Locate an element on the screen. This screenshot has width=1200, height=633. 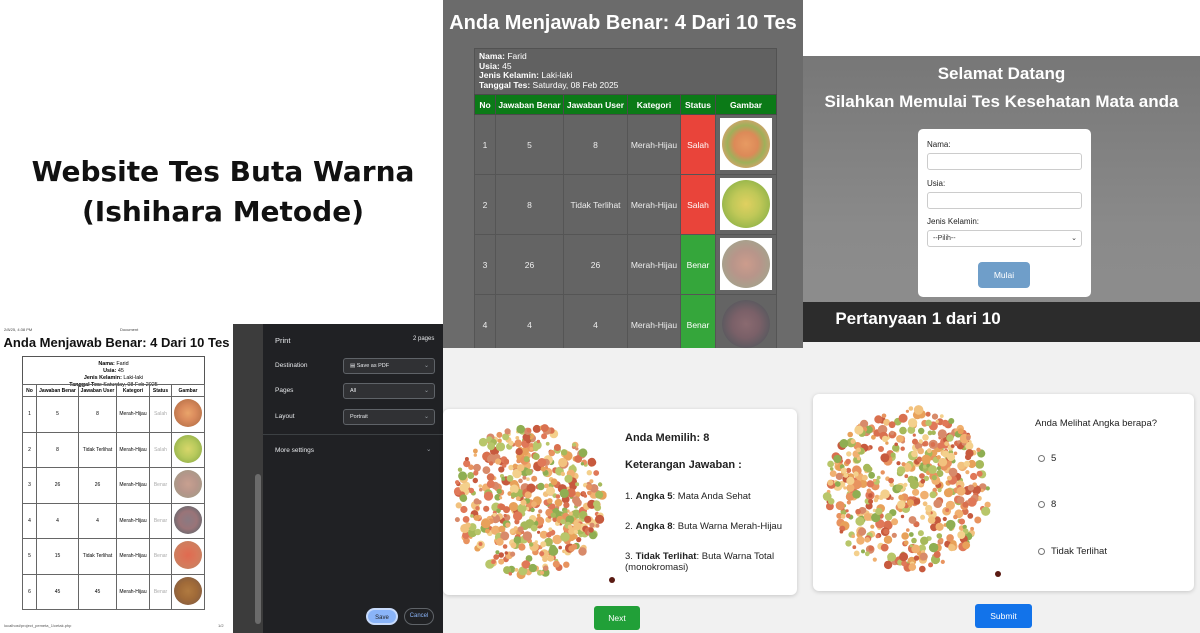
nama-input is located at coordinates (1004, 161).